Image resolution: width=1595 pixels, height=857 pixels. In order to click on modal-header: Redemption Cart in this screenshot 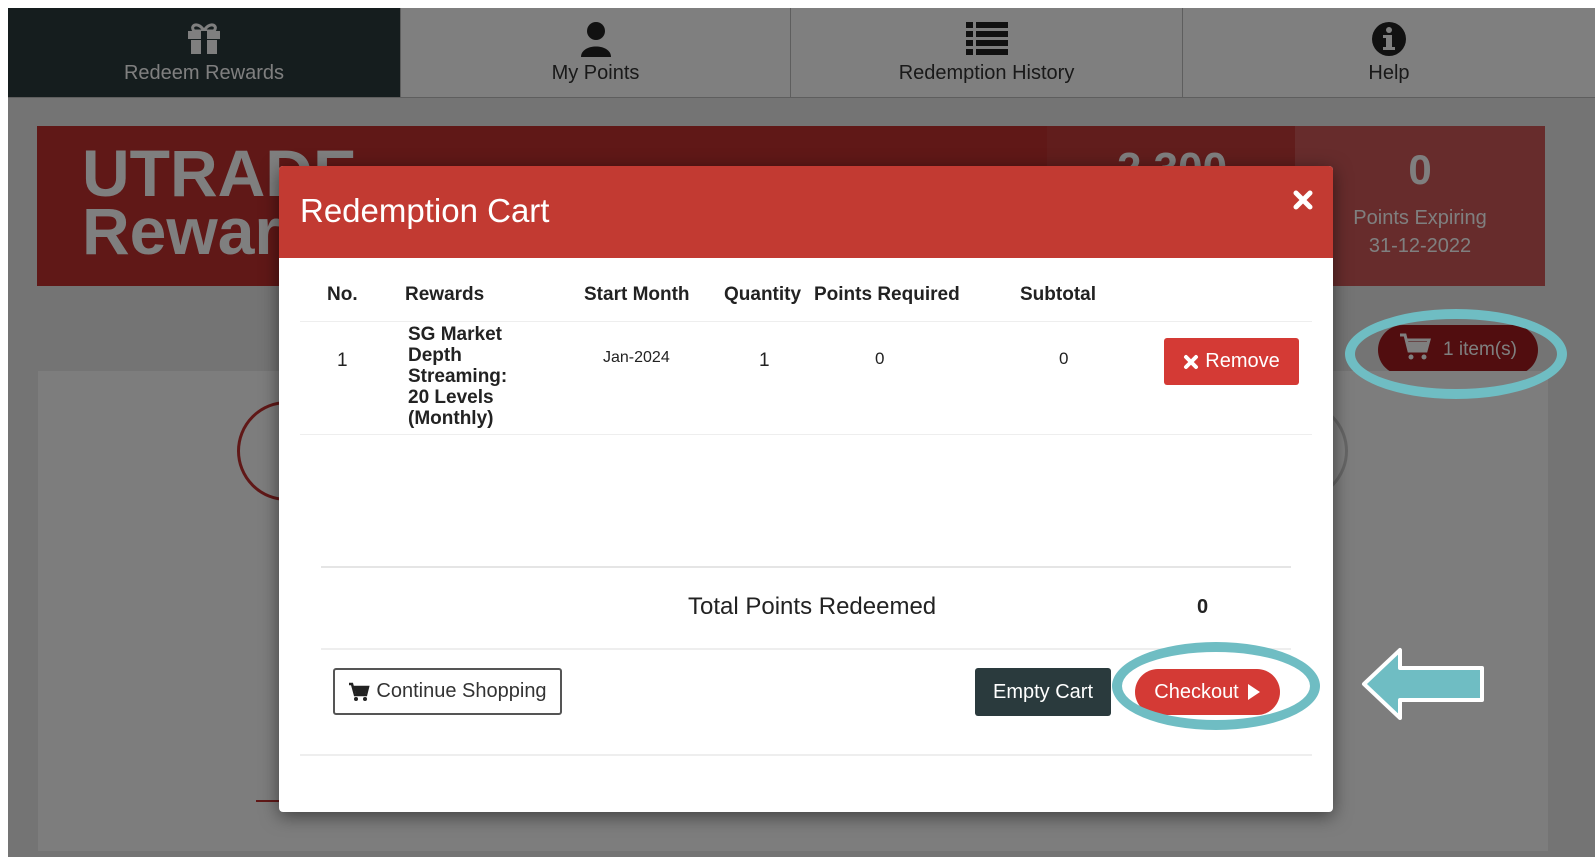, I will do `click(806, 212)`.